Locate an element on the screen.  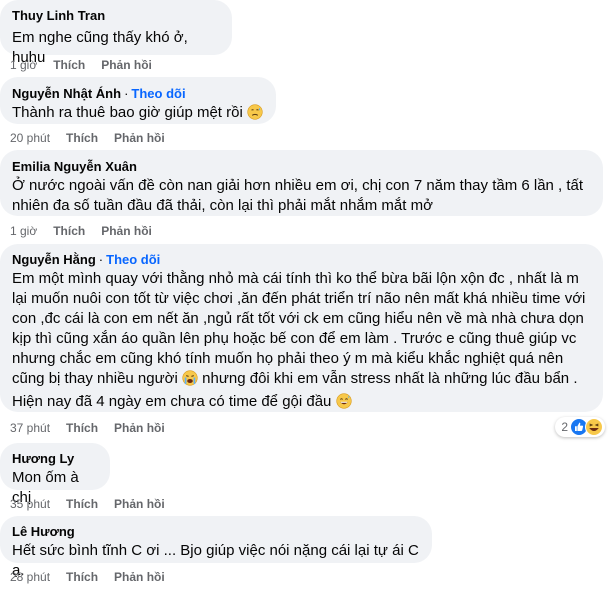
comment-actions: 37 phút Thích Phản hồi is located at coordinates (95, 428).